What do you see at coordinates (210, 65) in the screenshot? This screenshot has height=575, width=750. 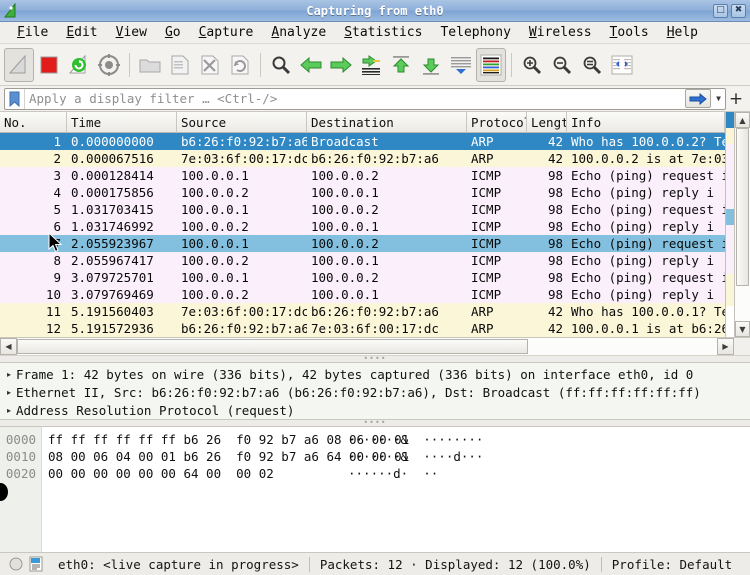 I see `close-file-button` at bounding box center [210, 65].